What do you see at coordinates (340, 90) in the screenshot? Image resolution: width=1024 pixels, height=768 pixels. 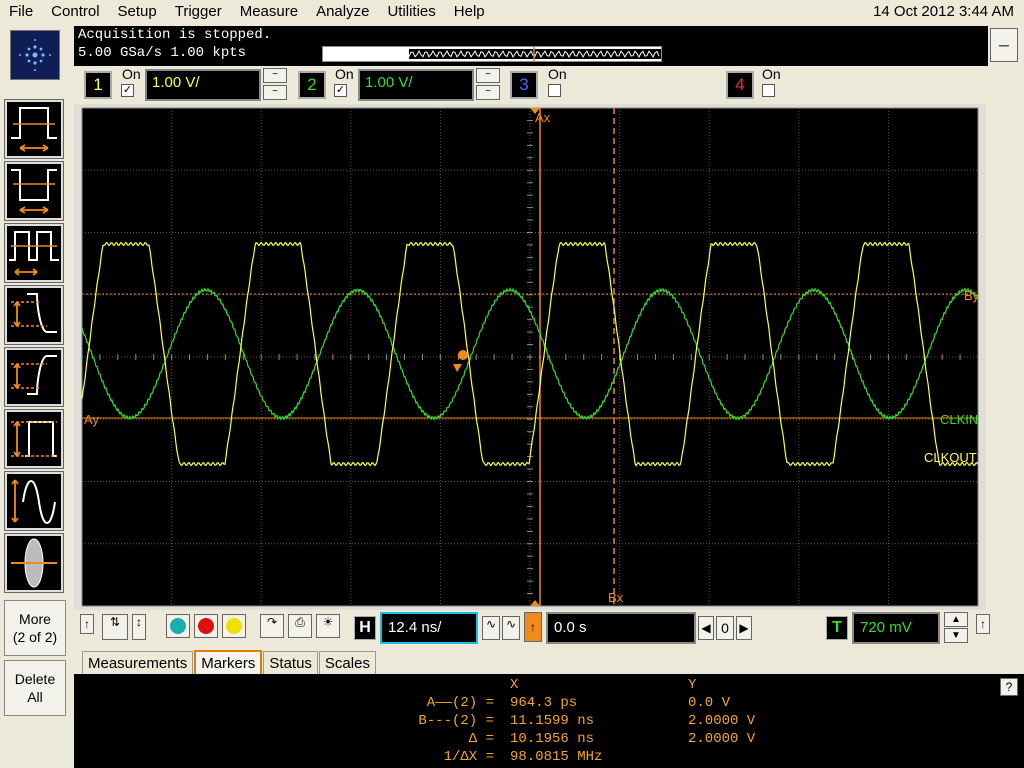 I see `ch2-on-checkbox: ✓` at bounding box center [340, 90].